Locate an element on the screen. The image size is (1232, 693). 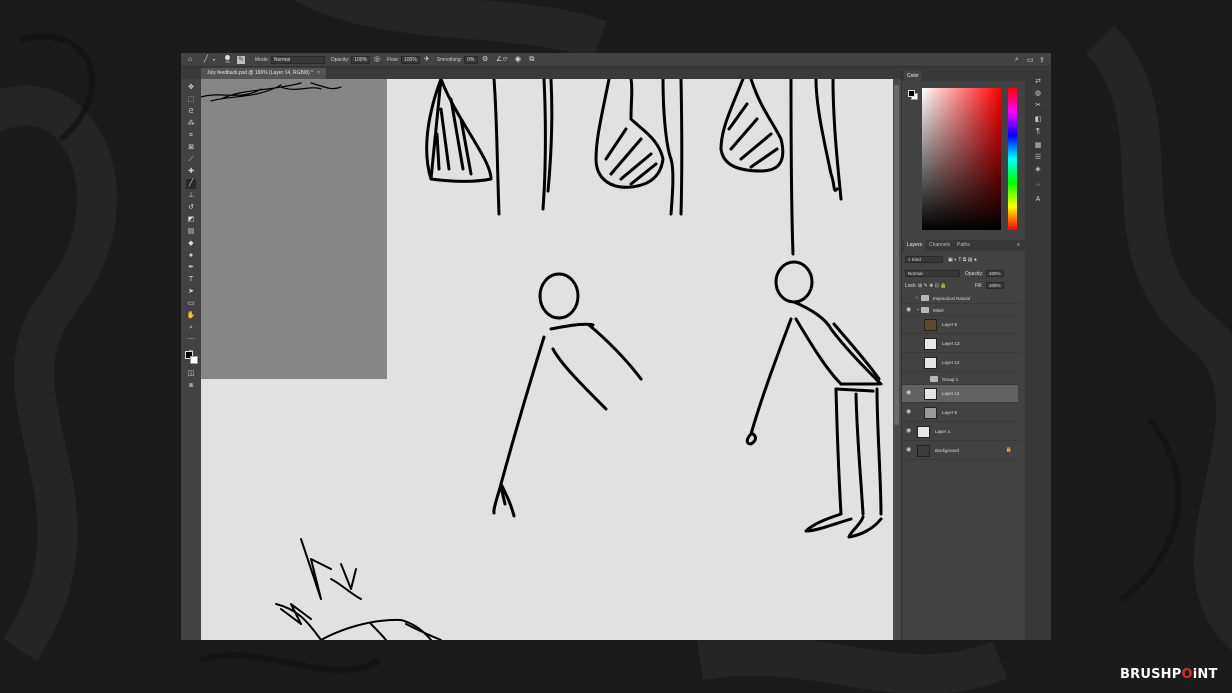
screen-mode-icon: ⧈ is located at coordinates (191, 386).